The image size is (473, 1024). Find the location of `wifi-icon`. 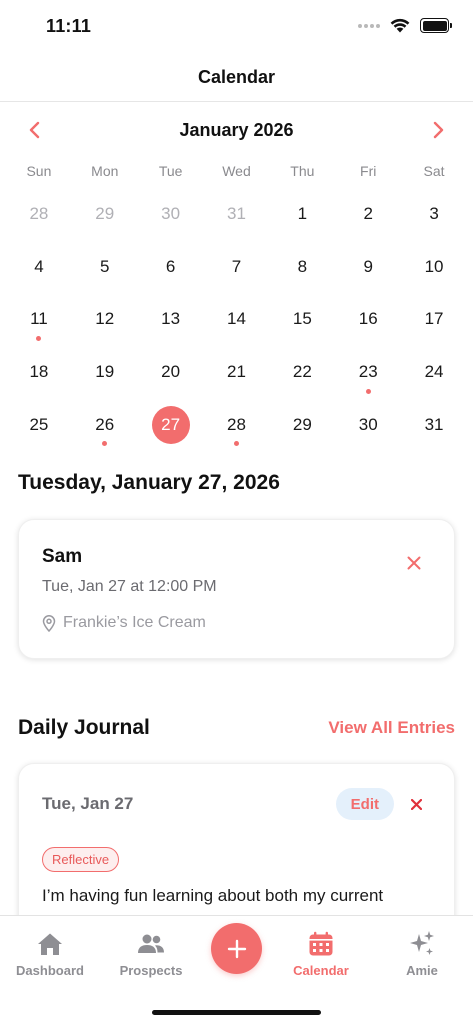

wifi-icon is located at coordinates (400, 25).